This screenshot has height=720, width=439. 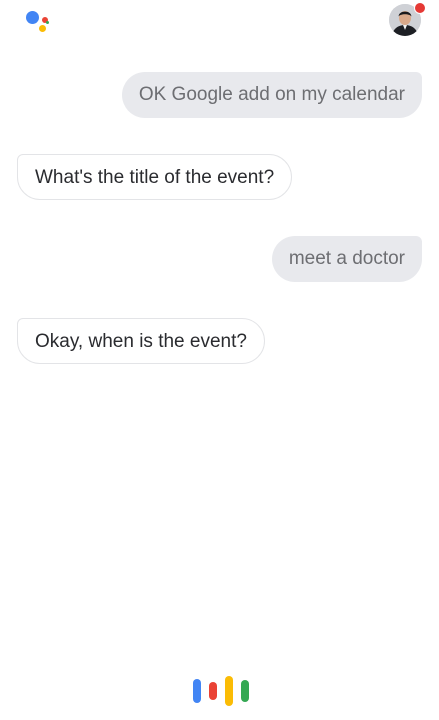 What do you see at coordinates (197, 691) in the screenshot?
I see `listening-bar-blue` at bounding box center [197, 691].